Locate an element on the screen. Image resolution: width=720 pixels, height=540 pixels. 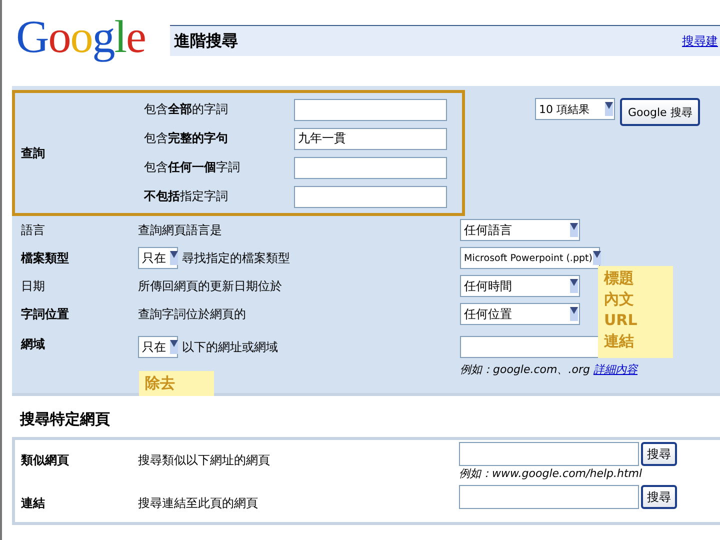
row-description: 以下的網址或網域 is located at coordinates (230, 347).